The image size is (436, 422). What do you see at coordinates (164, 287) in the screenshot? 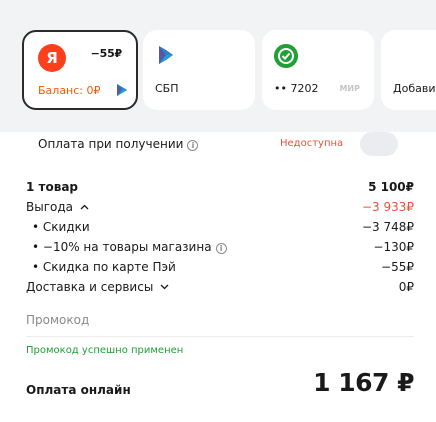
I see `chevron-down-icon` at bounding box center [164, 287].